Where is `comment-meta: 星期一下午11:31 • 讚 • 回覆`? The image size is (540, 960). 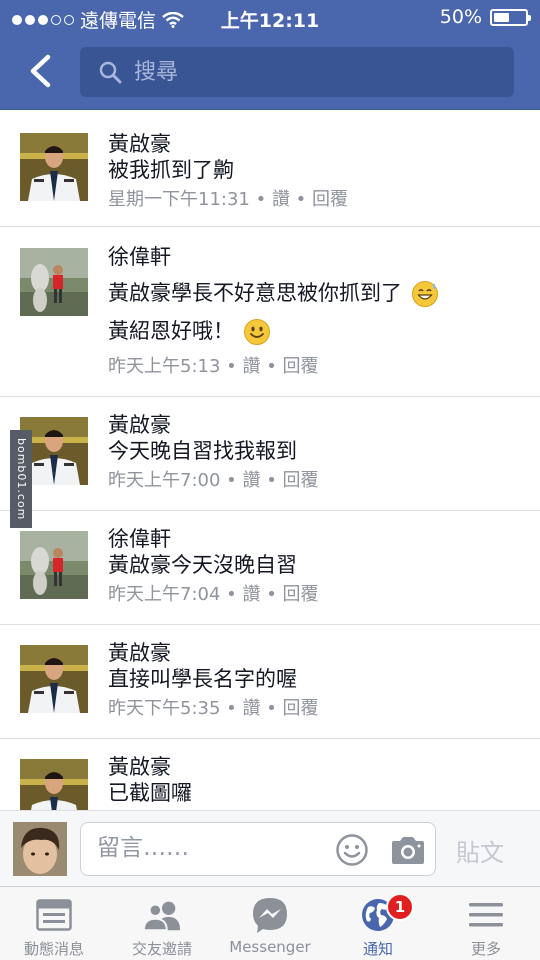 comment-meta: 星期一下午11:31 • 讚 • 回覆 is located at coordinates (228, 199).